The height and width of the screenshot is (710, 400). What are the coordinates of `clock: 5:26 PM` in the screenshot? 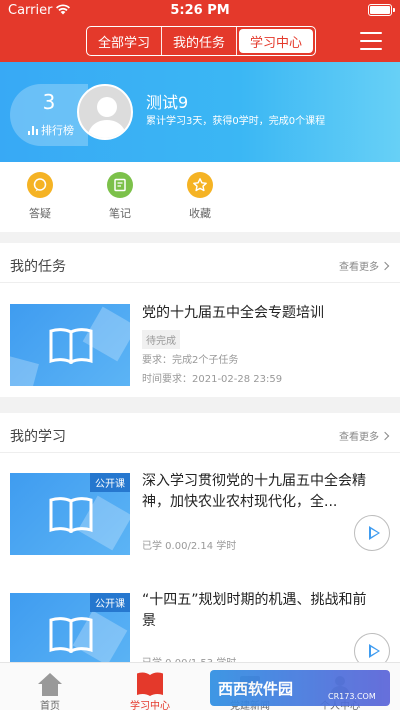 It's located at (200, 10).